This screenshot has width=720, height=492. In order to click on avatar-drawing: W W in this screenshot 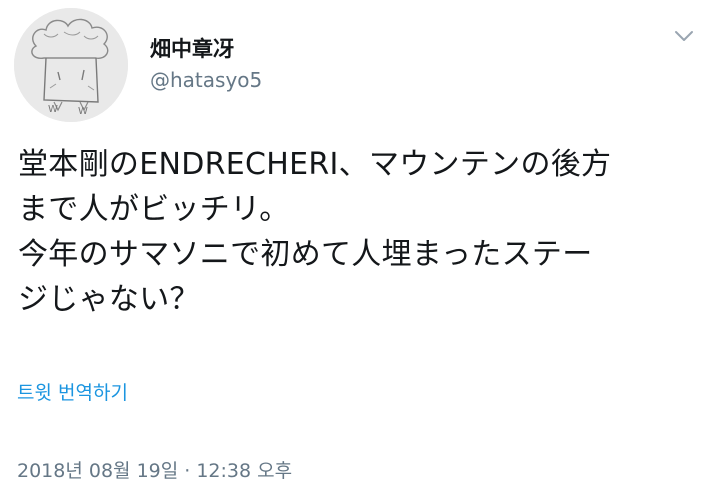, I will do `click(71, 65)`.